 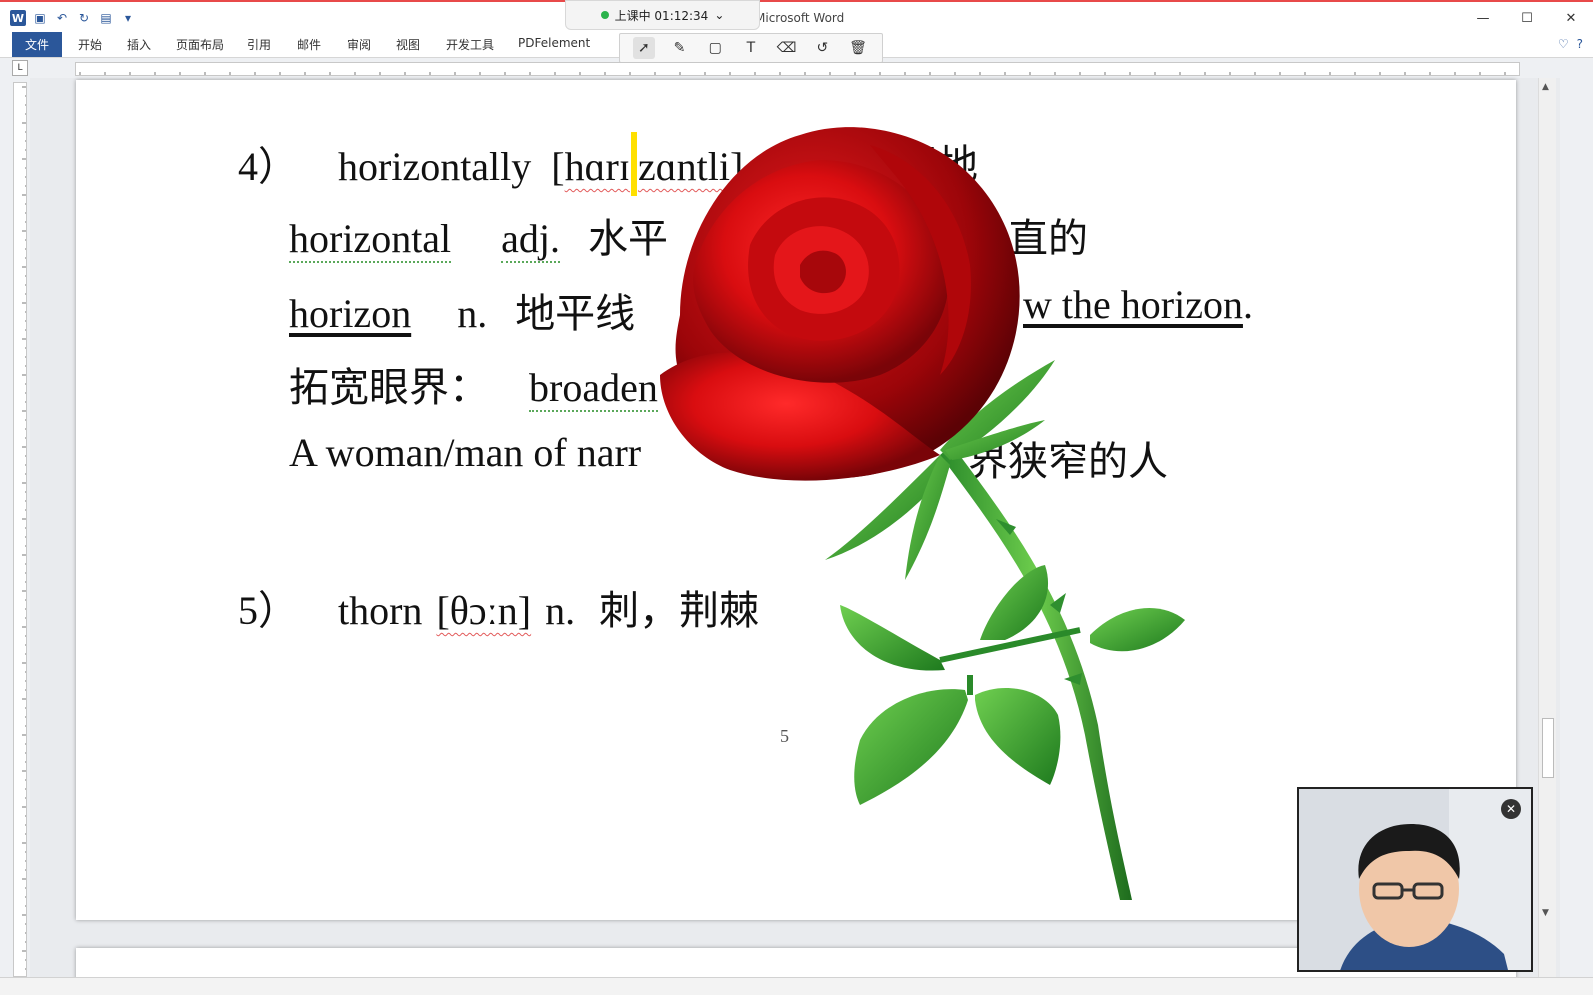 What do you see at coordinates (470, 44) in the screenshot?
I see `tab-developer: 开发工具` at bounding box center [470, 44].